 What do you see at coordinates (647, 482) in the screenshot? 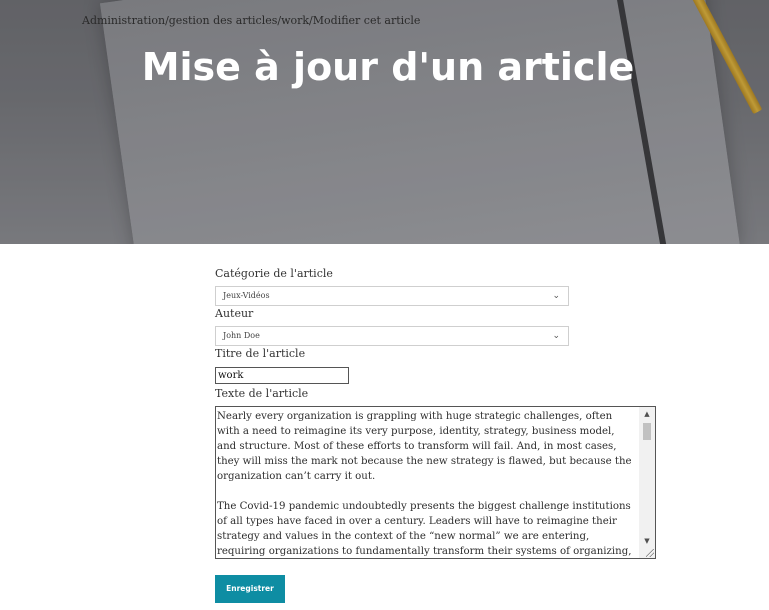
I see `textarea-scrollbar: ▲ ▼` at bounding box center [647, 482].